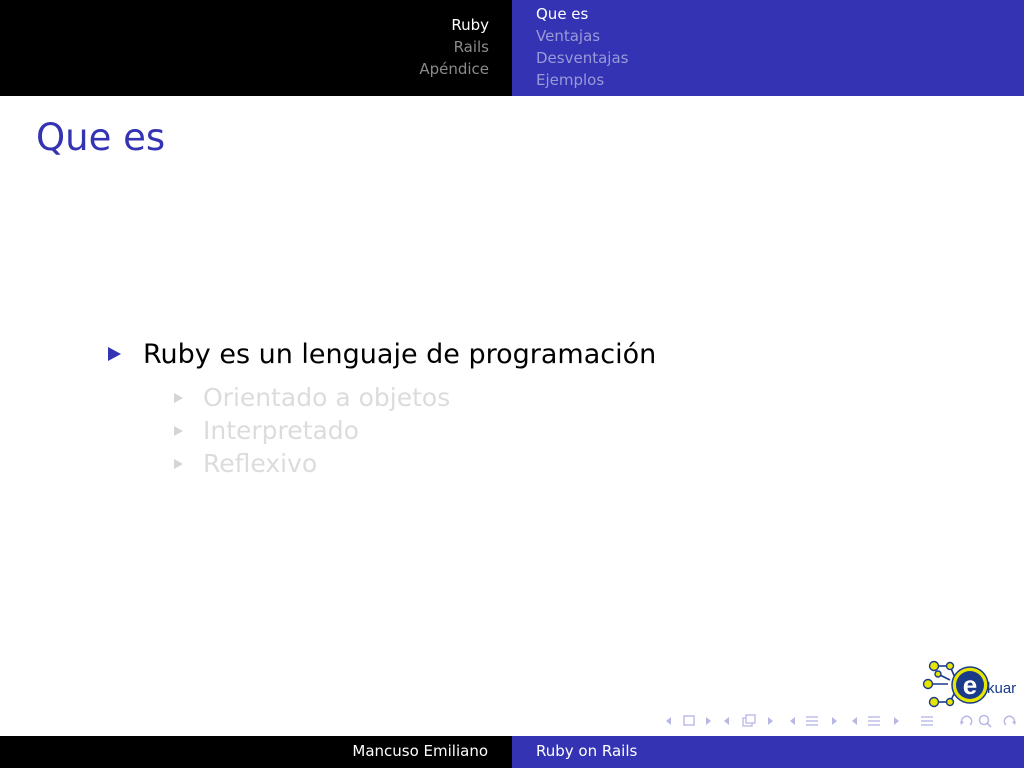 Image resolution: width=1024 pixels, height=768 pixels. I want to click on logo-letter: e, so click(970, 685).